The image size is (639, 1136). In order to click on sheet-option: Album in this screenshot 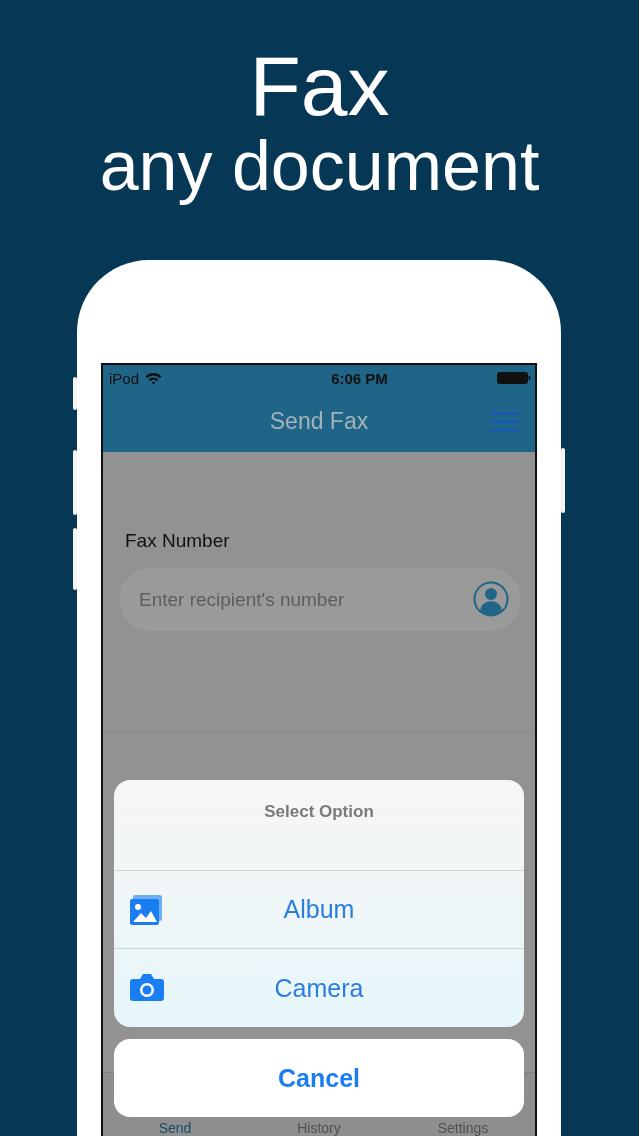, I will do `click(319, 910)`.